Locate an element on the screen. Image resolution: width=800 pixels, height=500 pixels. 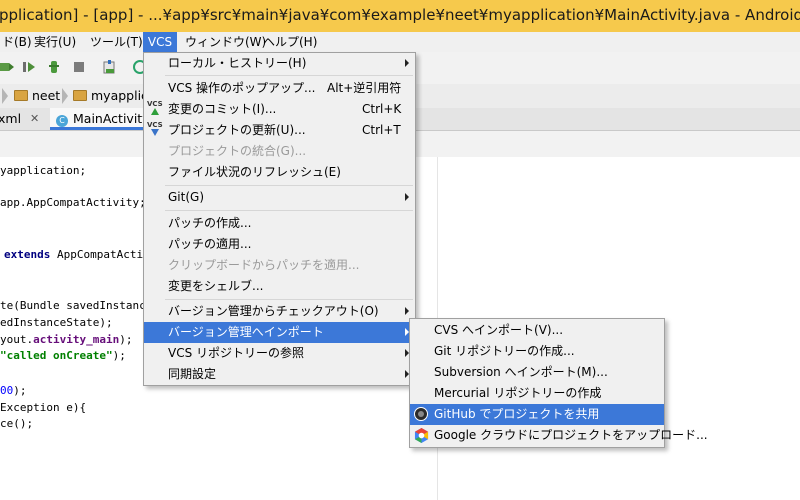
menu-window: ウィンドウ(W) is located at coordinates (225, 42).